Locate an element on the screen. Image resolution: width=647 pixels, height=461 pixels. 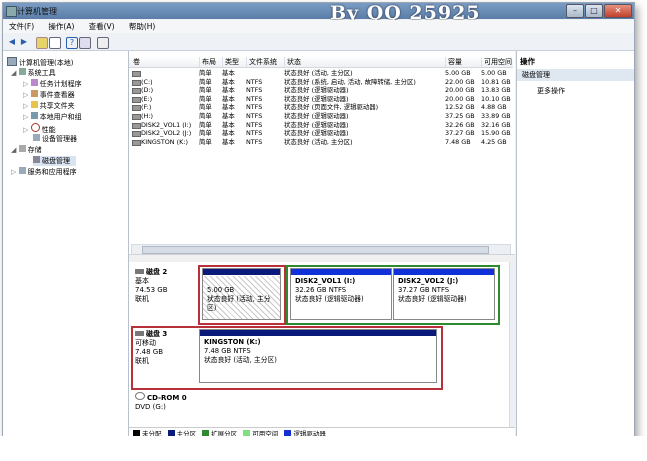
menu-view: 查看(V) is located at coordinates (102, 26).